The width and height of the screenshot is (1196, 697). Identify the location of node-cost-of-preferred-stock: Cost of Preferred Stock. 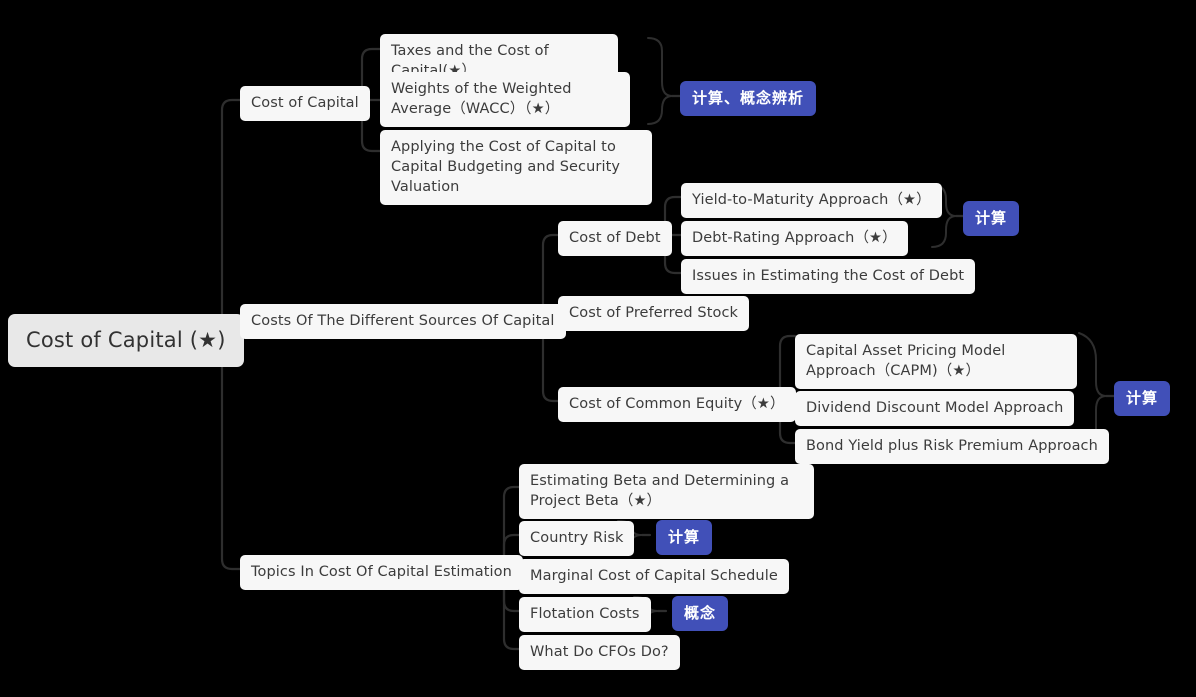
(654, 313).